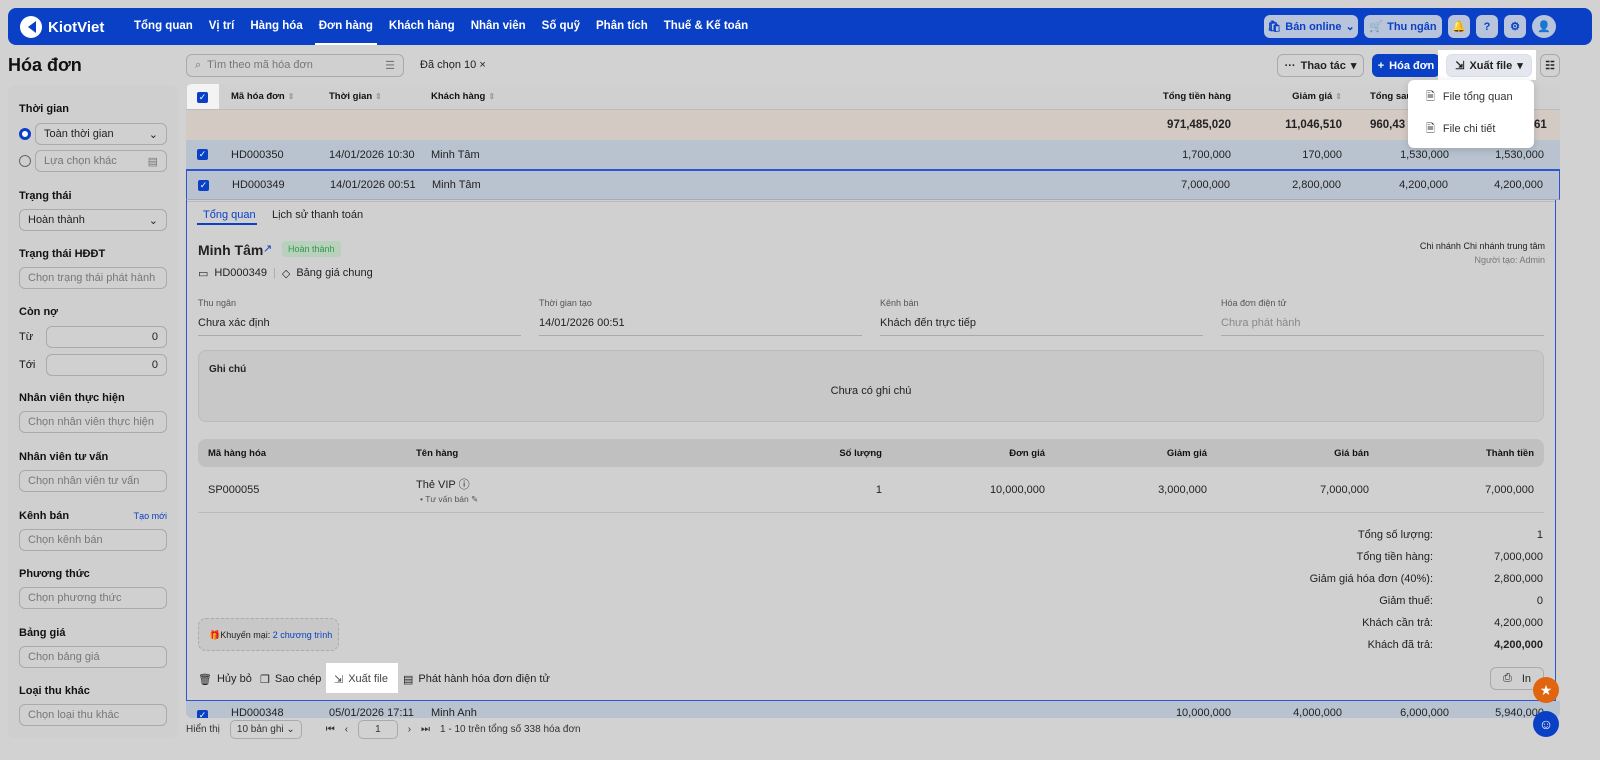 This screenshot has height=760, width=1600. I want to click on external-link-icon: ↗, so click(267, 248).